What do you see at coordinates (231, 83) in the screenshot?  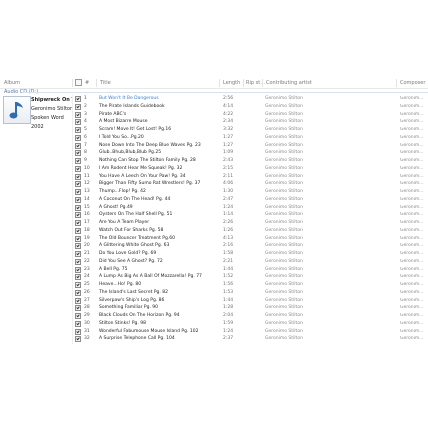 I see `column-header-length: Length` at bounding box center [231, 83].